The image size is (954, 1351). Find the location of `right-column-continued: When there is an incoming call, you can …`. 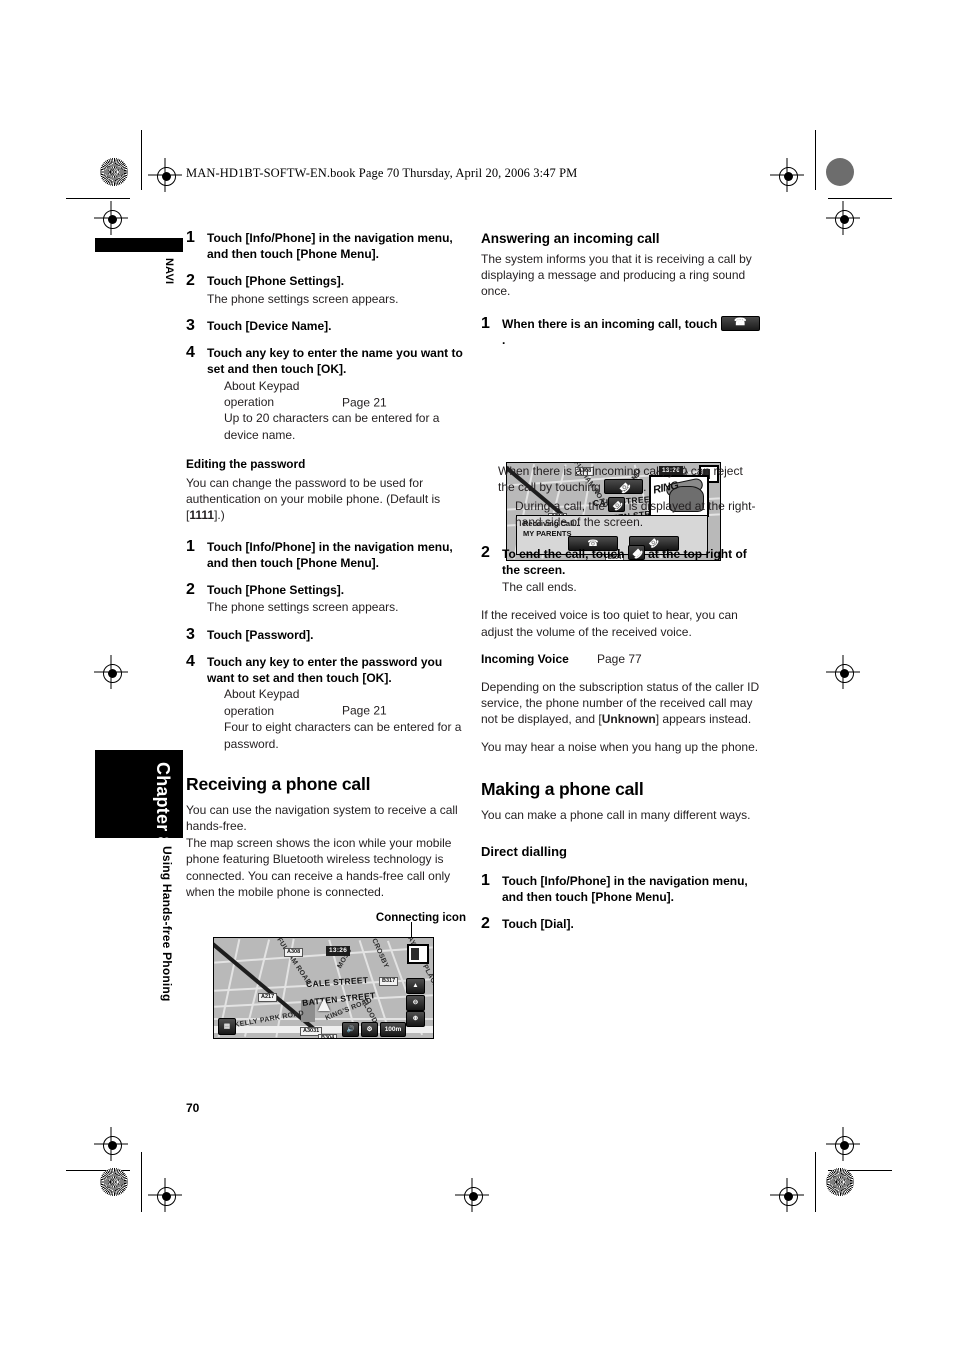

right-column-continued: When there is an incoming call, you can … is located at coordinates (621, 703).